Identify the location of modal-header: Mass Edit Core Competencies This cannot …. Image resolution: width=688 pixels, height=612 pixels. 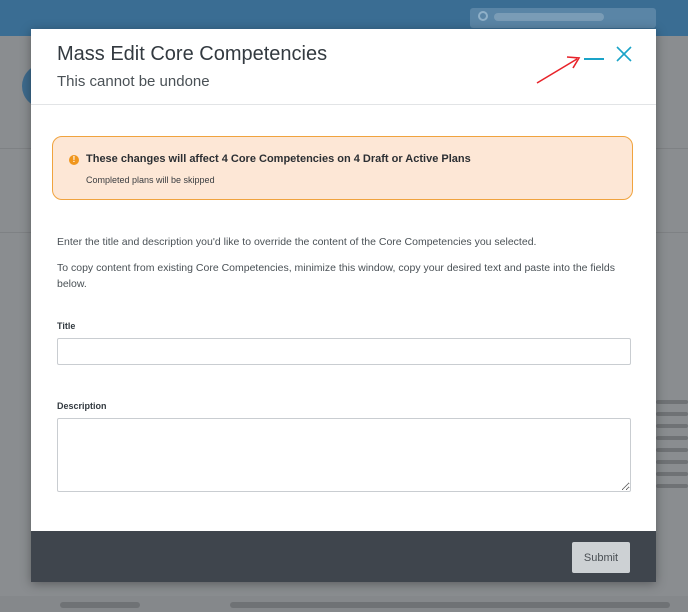
(343, 67).